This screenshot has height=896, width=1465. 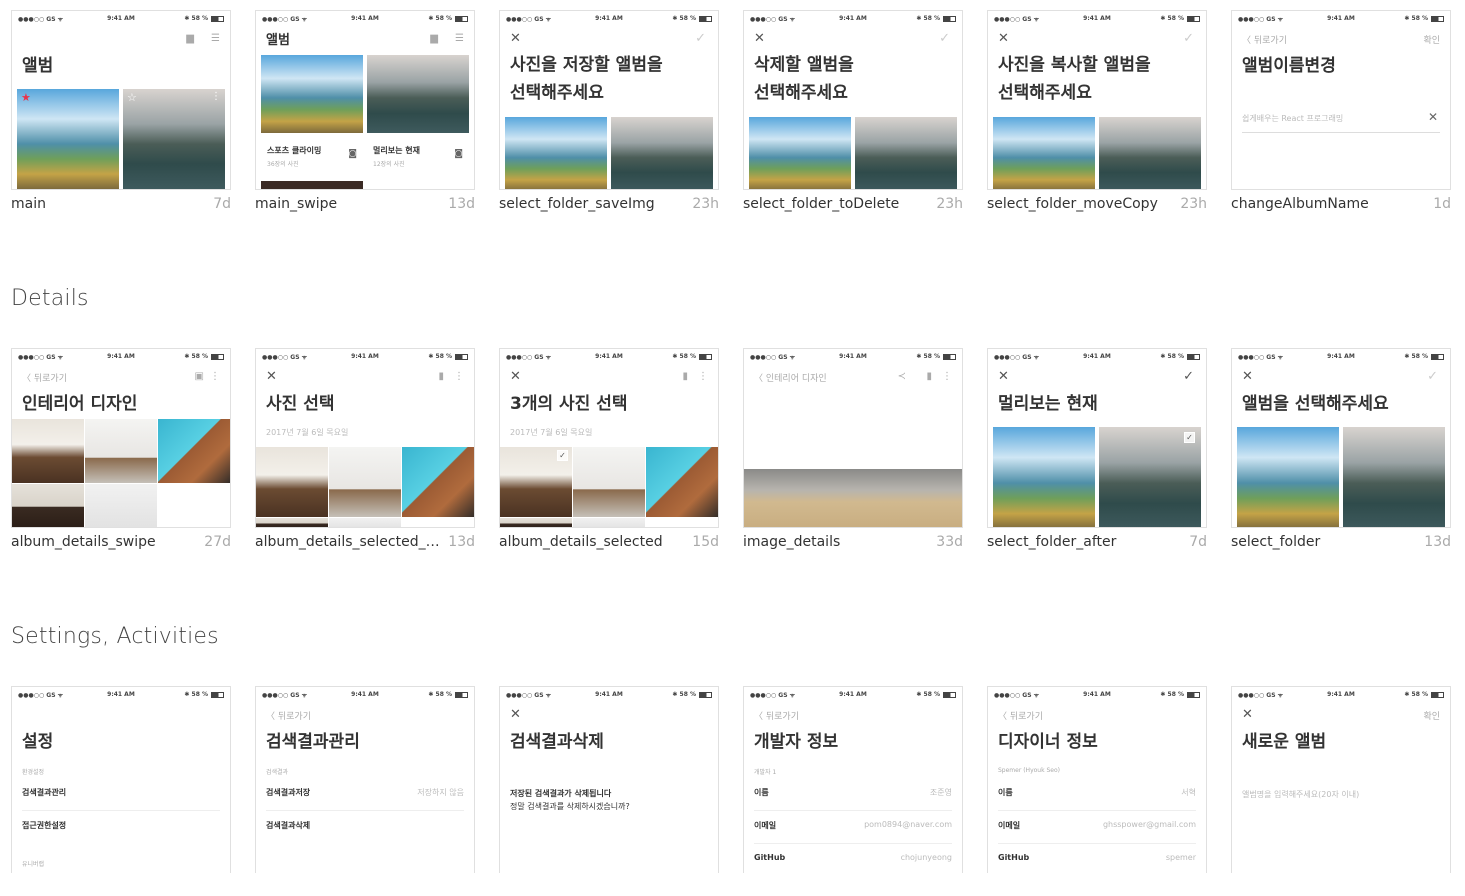 I want to click on info-row: 이름 조준영, so click(x=853, y=795).